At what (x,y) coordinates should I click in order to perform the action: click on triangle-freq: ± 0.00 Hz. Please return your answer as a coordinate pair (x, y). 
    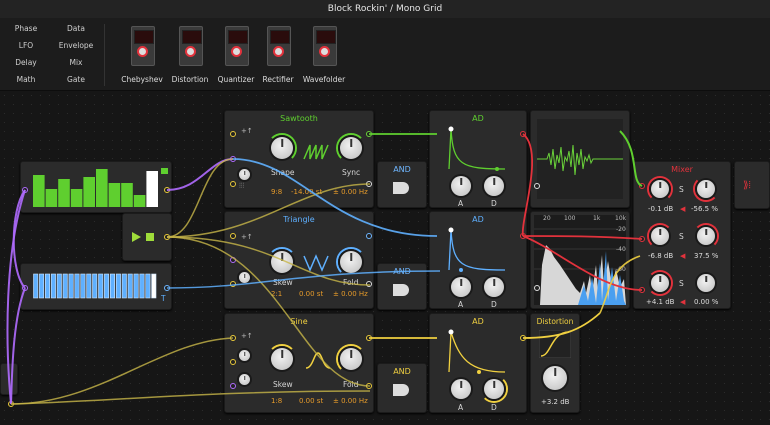
    Looking at the image, I should click on (350, 294).